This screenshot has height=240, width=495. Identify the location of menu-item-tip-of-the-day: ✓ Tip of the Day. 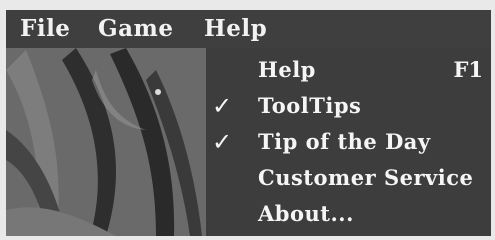
(348, 142).